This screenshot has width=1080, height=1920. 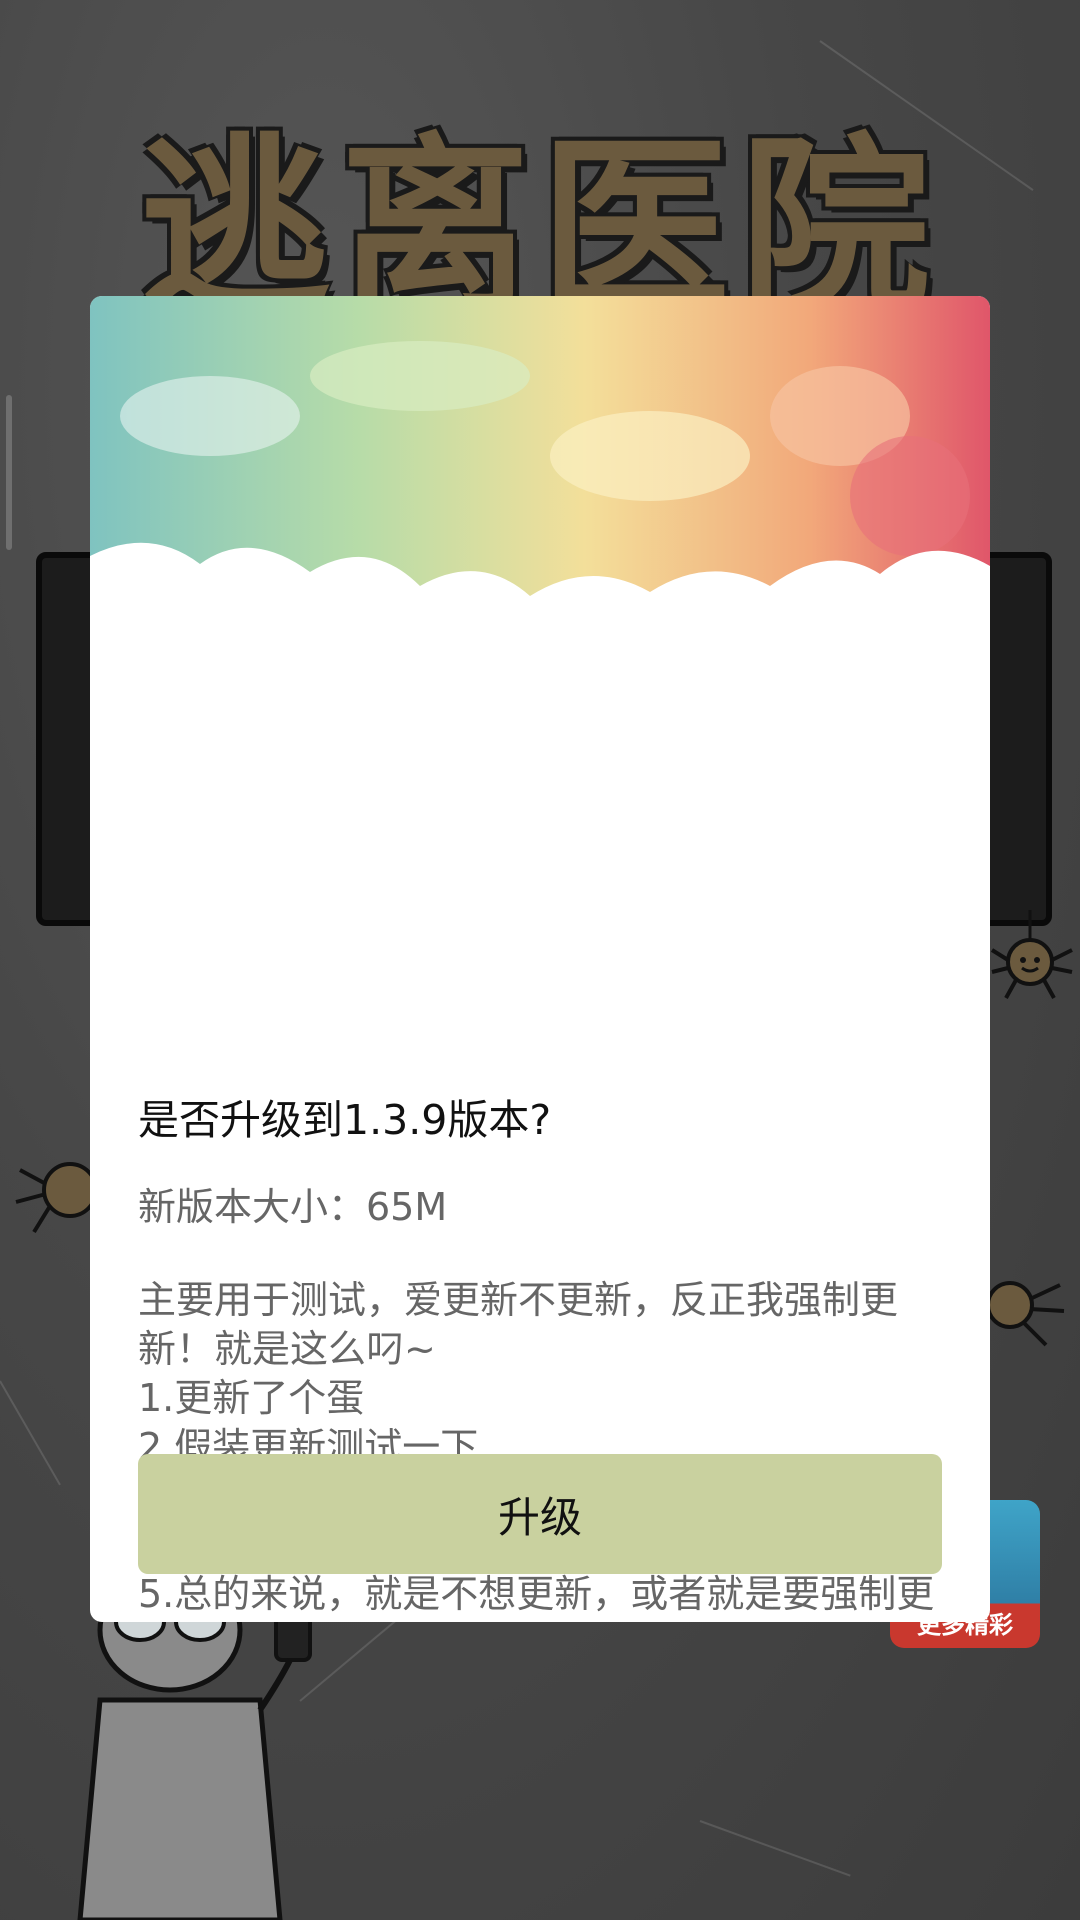 What do you see at coordinates (345, 1120) in the screenshot?
I see `dialog-title: 是否升级到1.3.9版本?` at bounding box center [345, 1120].